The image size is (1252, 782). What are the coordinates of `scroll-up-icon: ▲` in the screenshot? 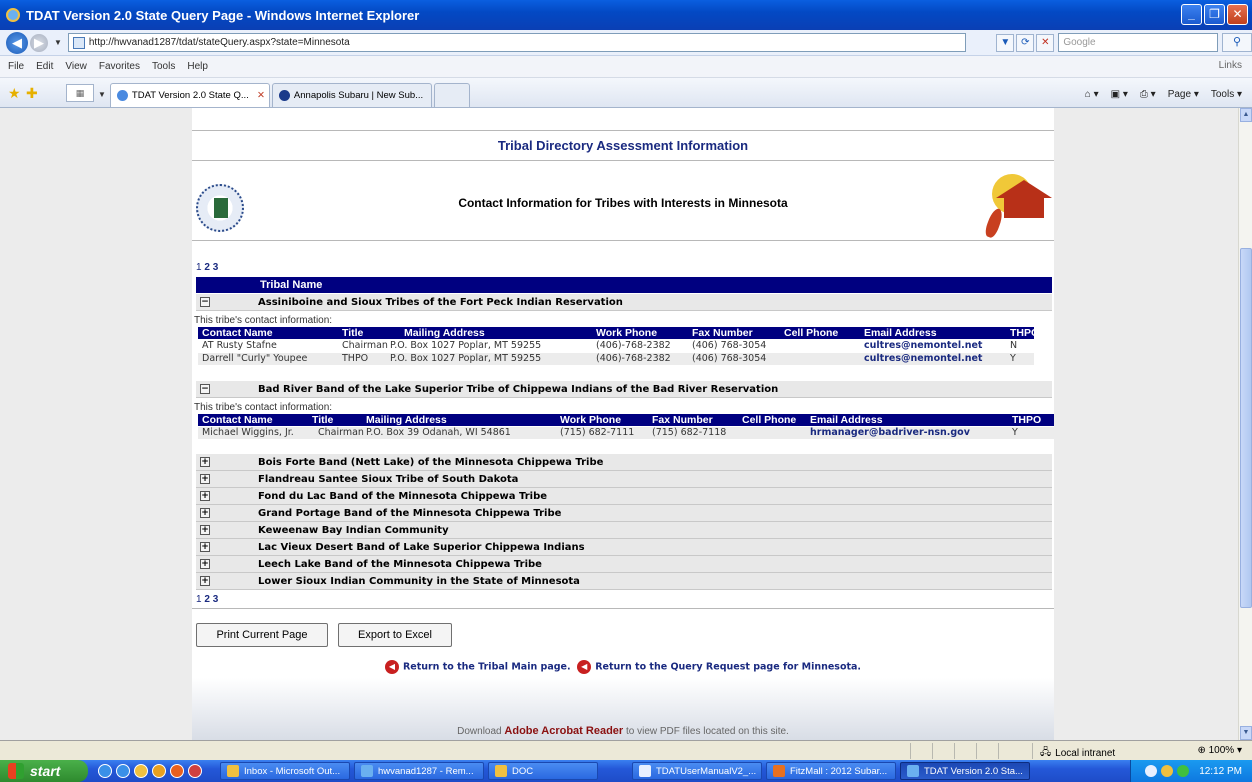 It's located at (1246, 115).